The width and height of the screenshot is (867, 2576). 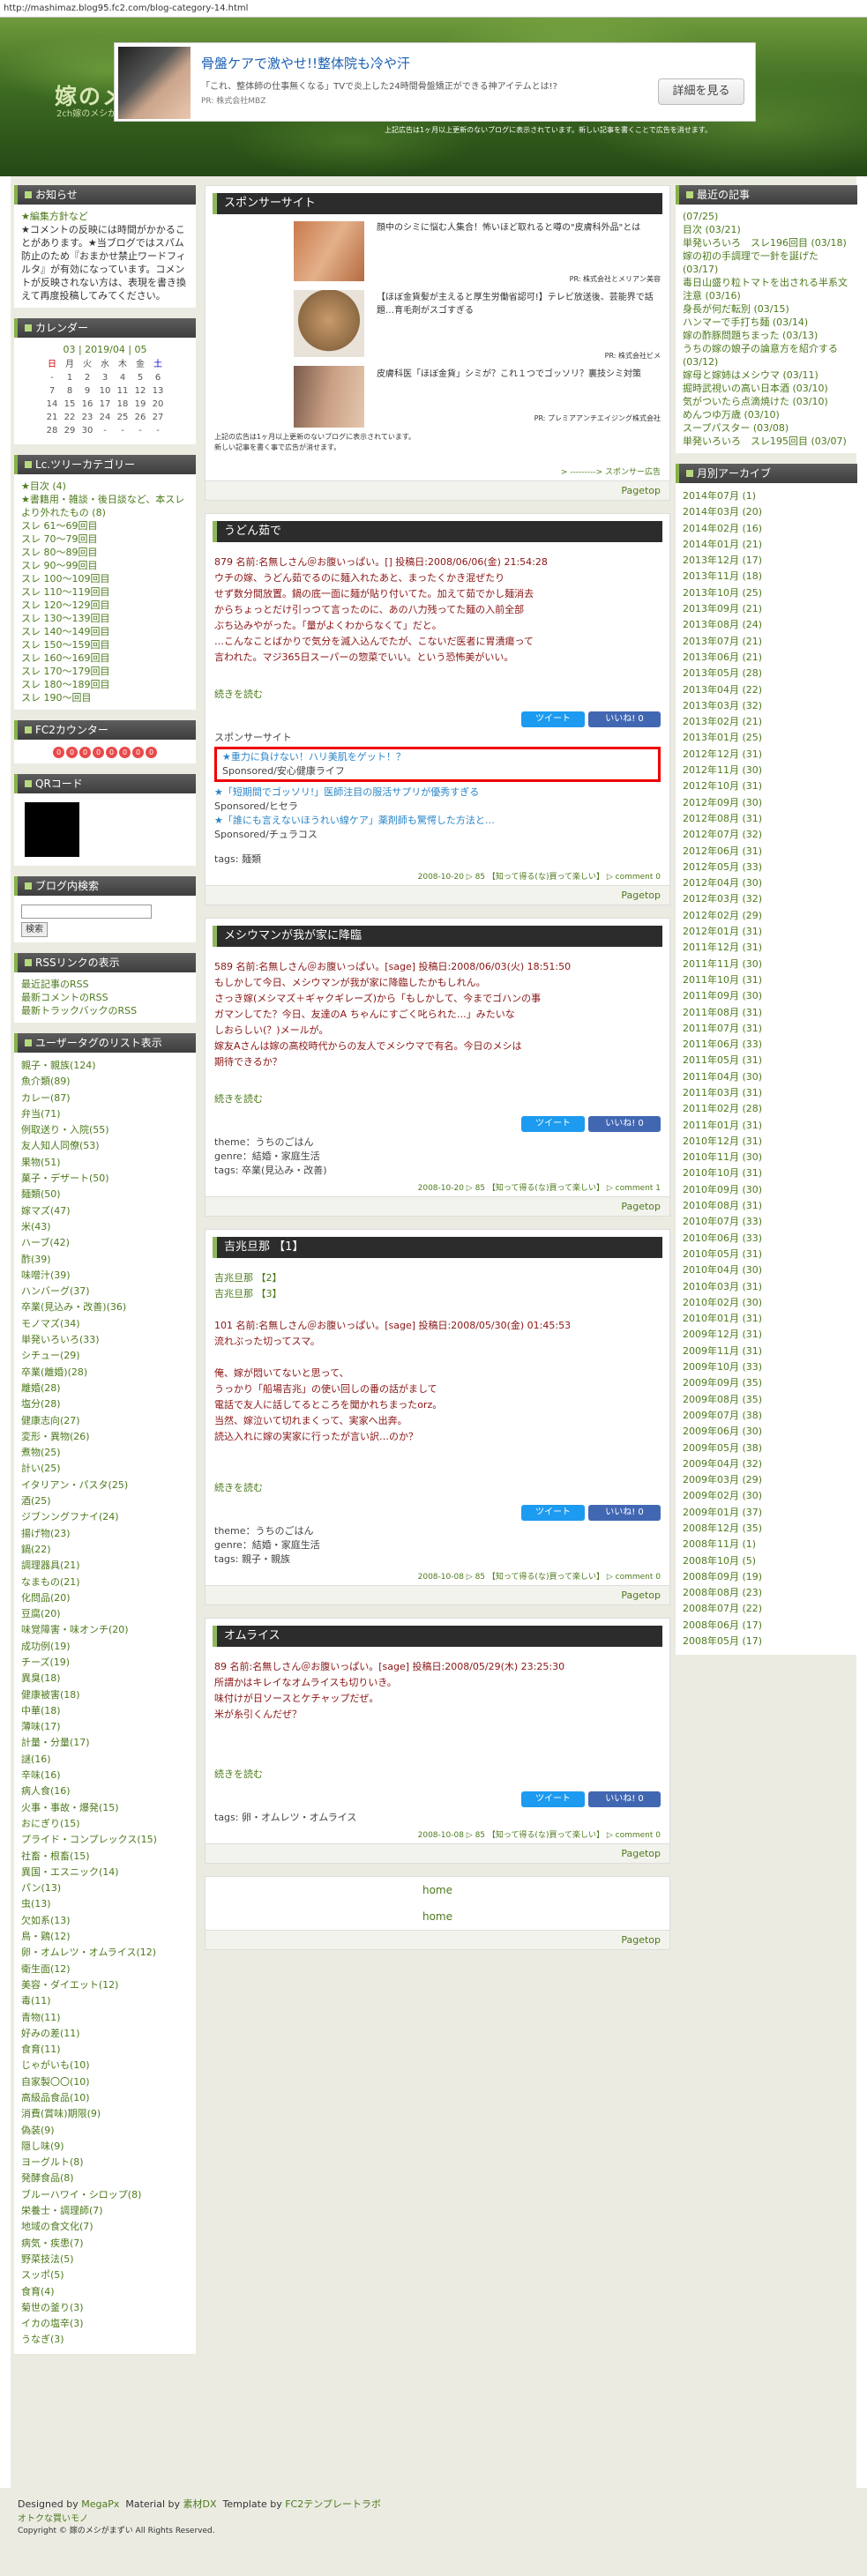 I want to click on archive-item: 2008年12月 (35), so click(x=766, y=1529).